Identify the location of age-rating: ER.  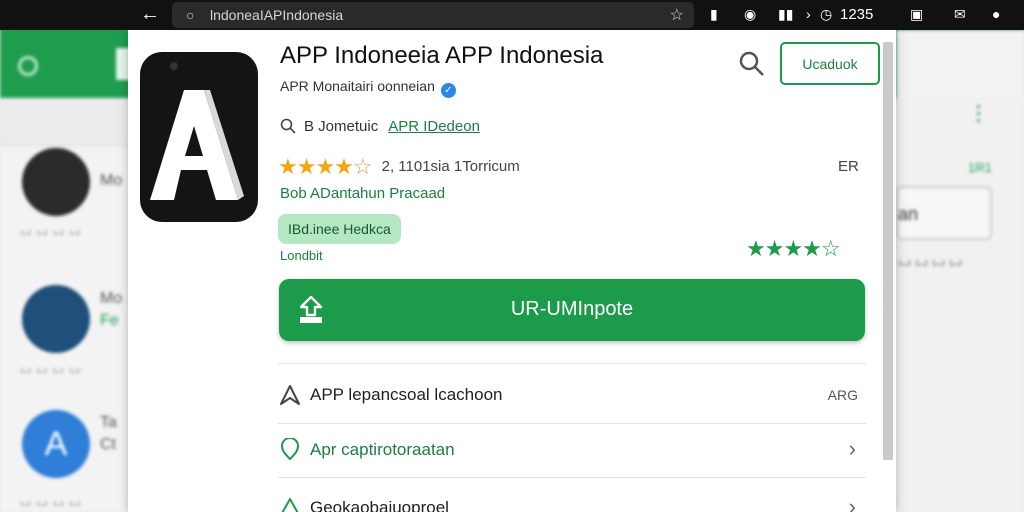
(848, 166).